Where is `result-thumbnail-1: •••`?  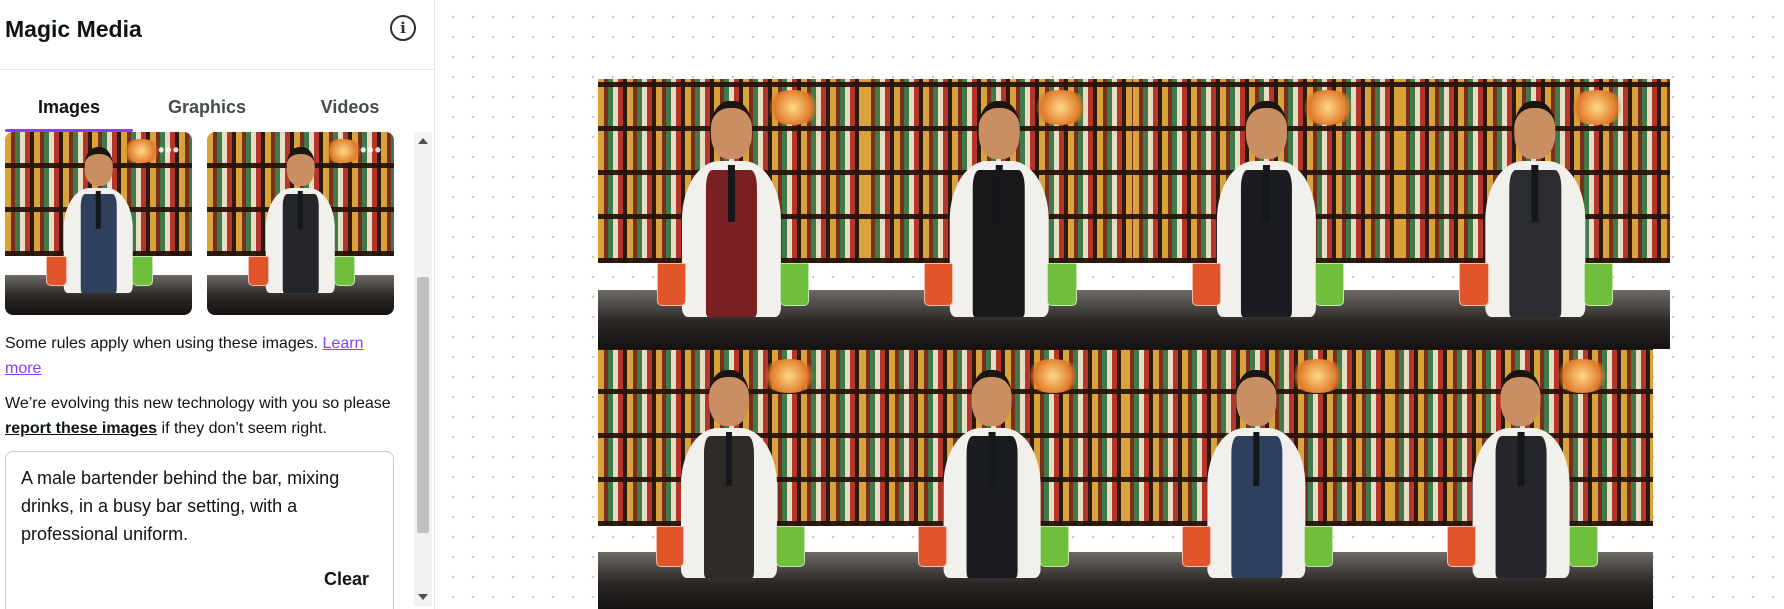 result-thumbnail-1: ••• is located at coordinates (98, 223).